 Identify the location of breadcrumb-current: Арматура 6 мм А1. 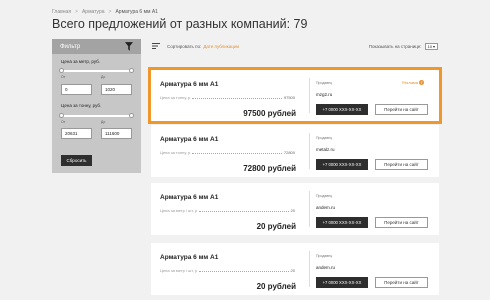
(136, 12).